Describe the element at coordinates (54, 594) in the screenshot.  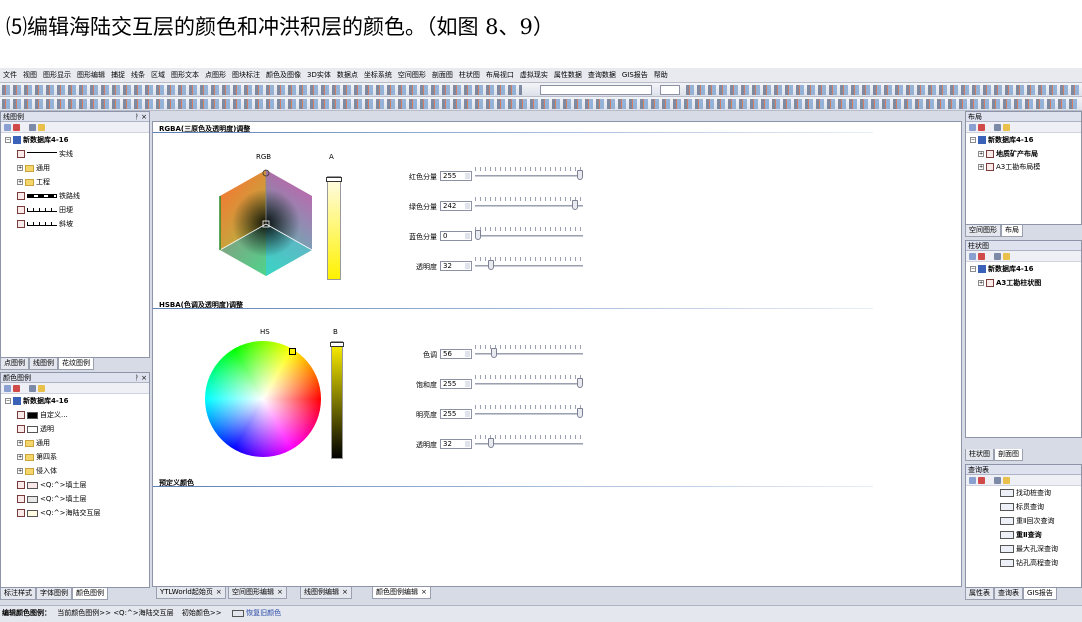
I see `panel-tab: 字体图例` at that location.